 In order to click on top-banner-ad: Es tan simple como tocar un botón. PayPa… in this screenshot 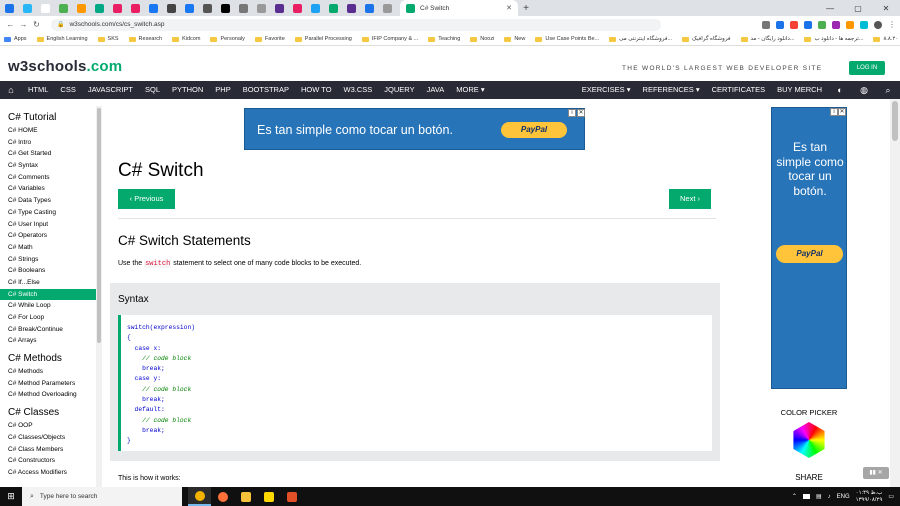, I will do `click(414, 129)`.